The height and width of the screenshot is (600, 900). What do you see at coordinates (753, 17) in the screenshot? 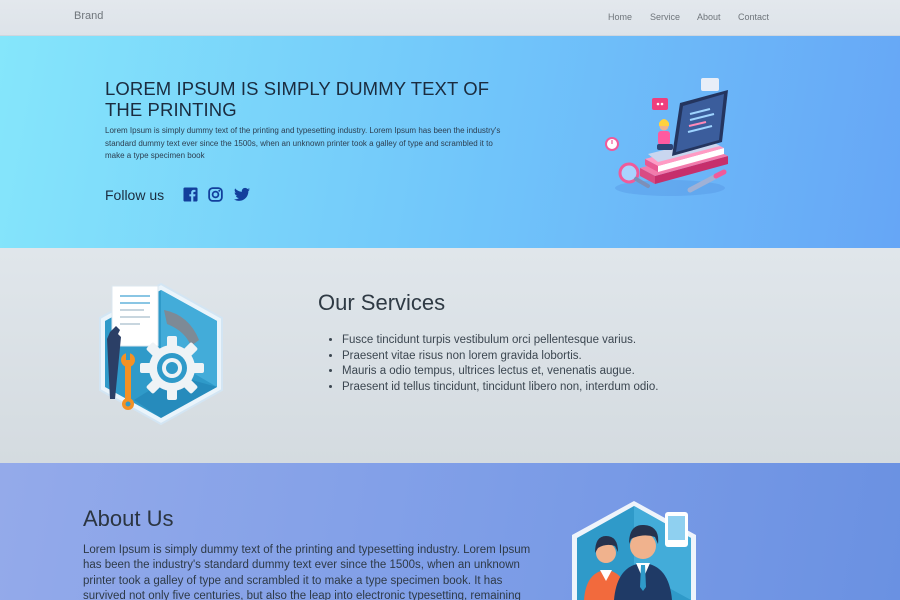
I see `nav-link-contact: Contact` at bounding box center [753, 17].